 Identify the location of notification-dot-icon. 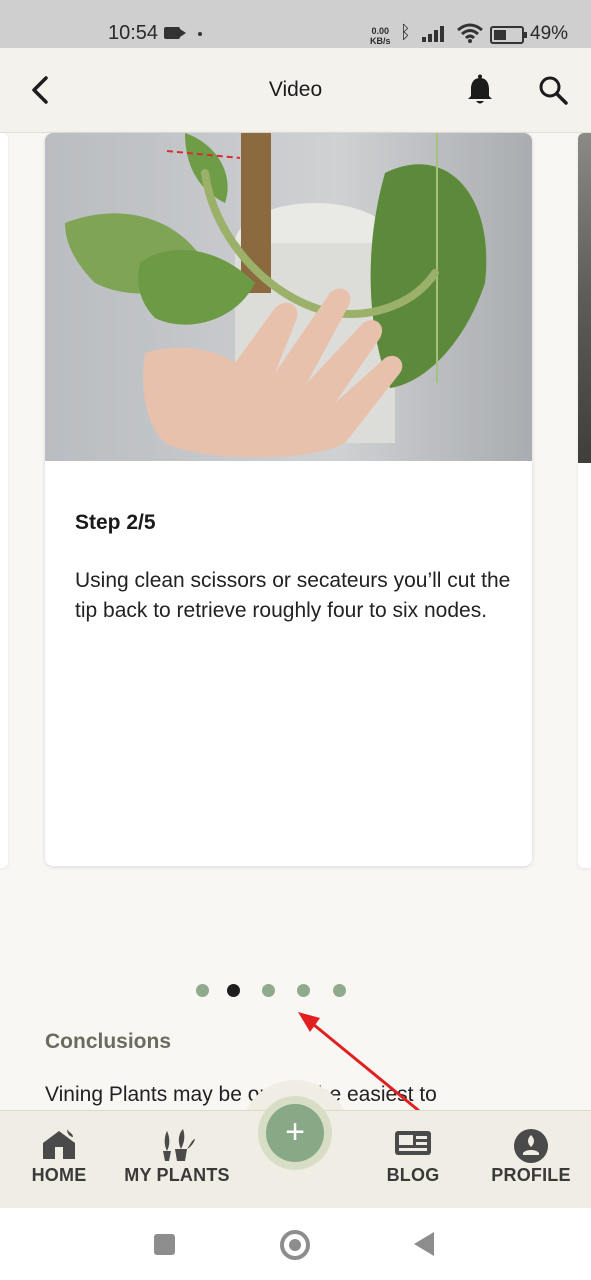
(200, 34).